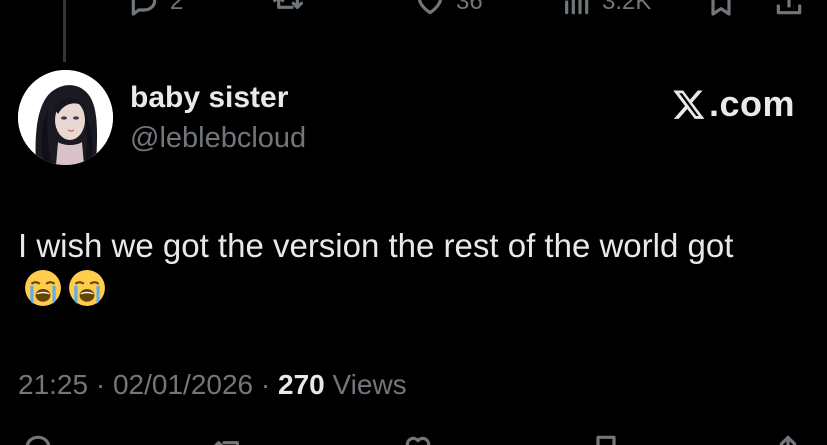  I want to click on views-button: 3.2K, so click(605, 9).